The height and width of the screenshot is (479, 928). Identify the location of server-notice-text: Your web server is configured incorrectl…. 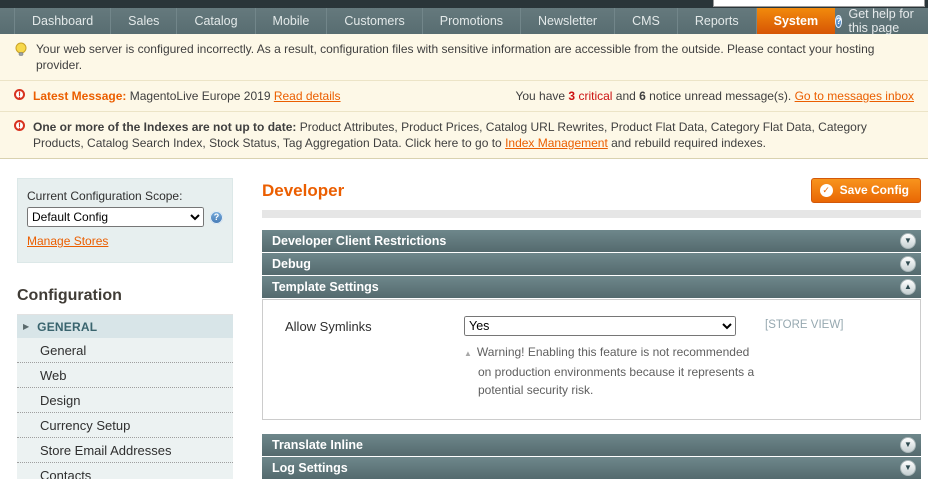
(455, 57).